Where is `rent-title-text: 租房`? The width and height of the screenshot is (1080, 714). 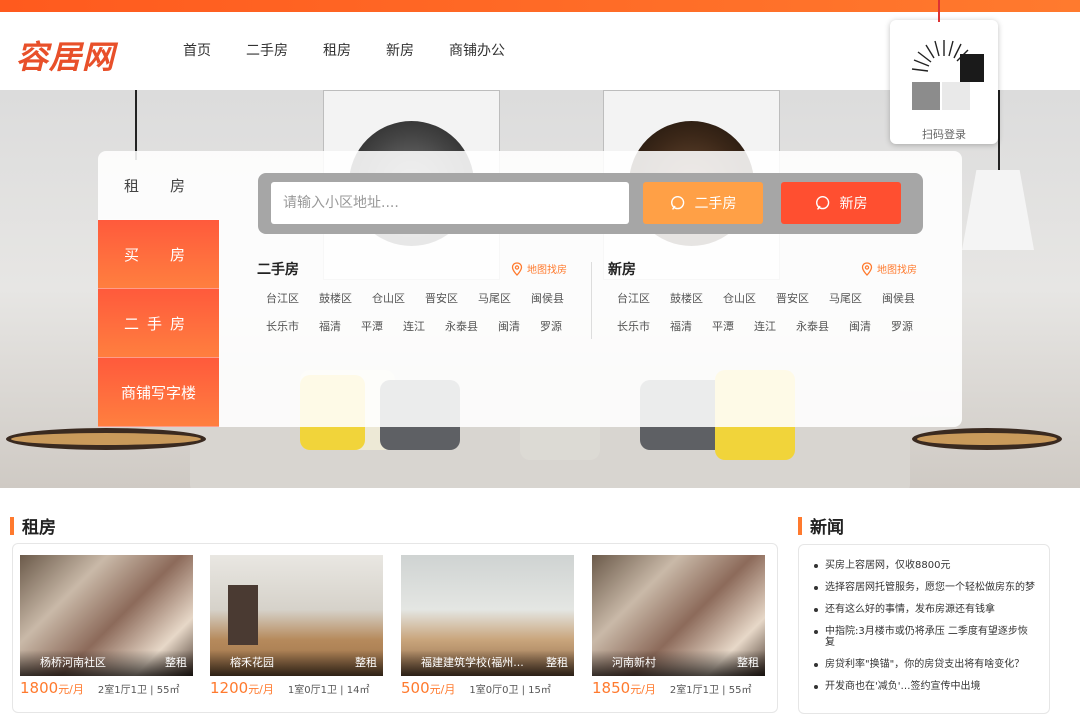 rent-title-text: 租房 is located at coordinates (39, 528).